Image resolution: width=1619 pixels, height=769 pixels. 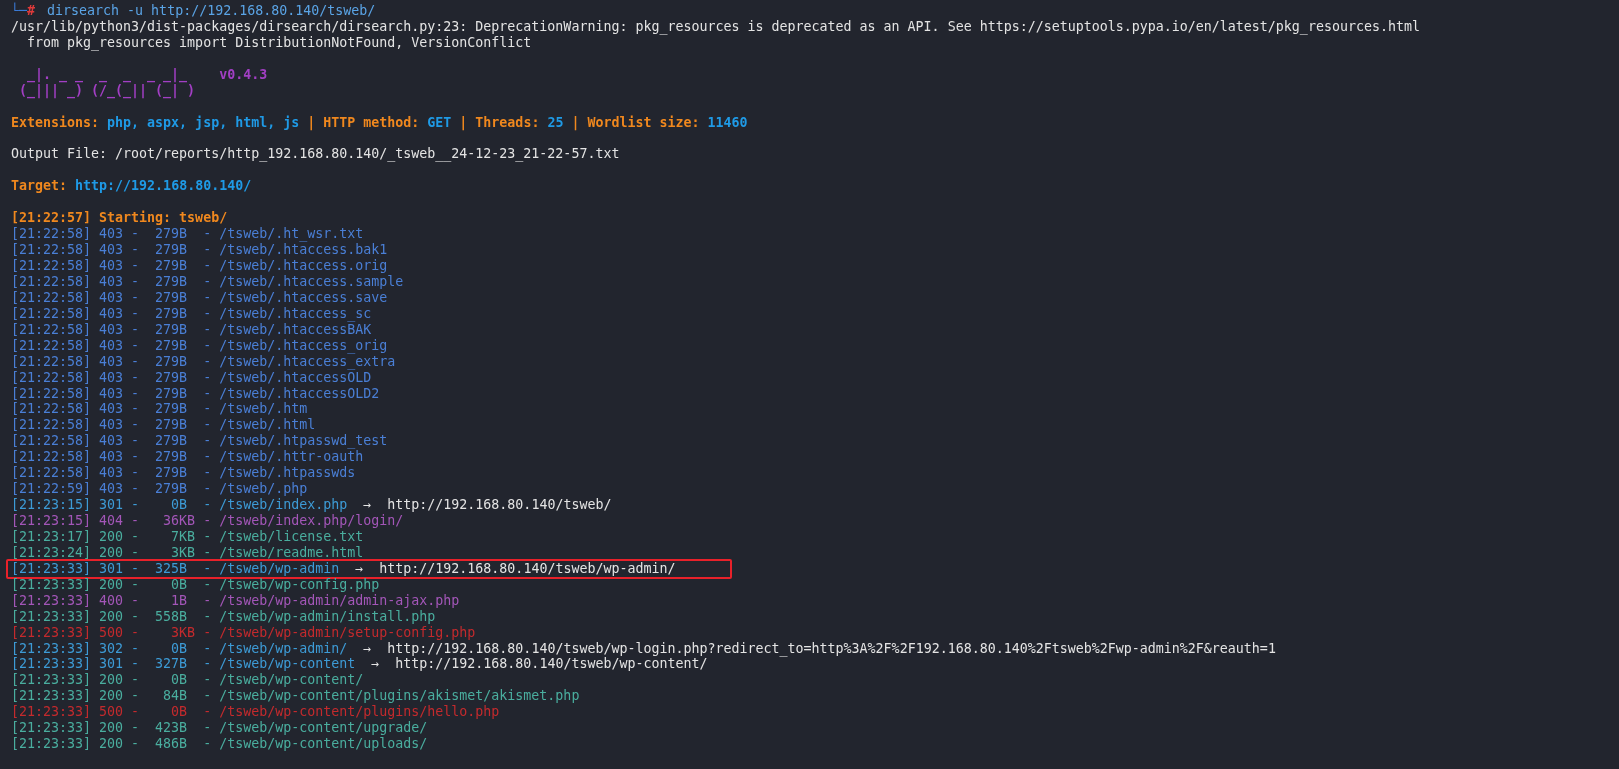 I want to click on prompt-branch: └─, so click(x=19, y=10).